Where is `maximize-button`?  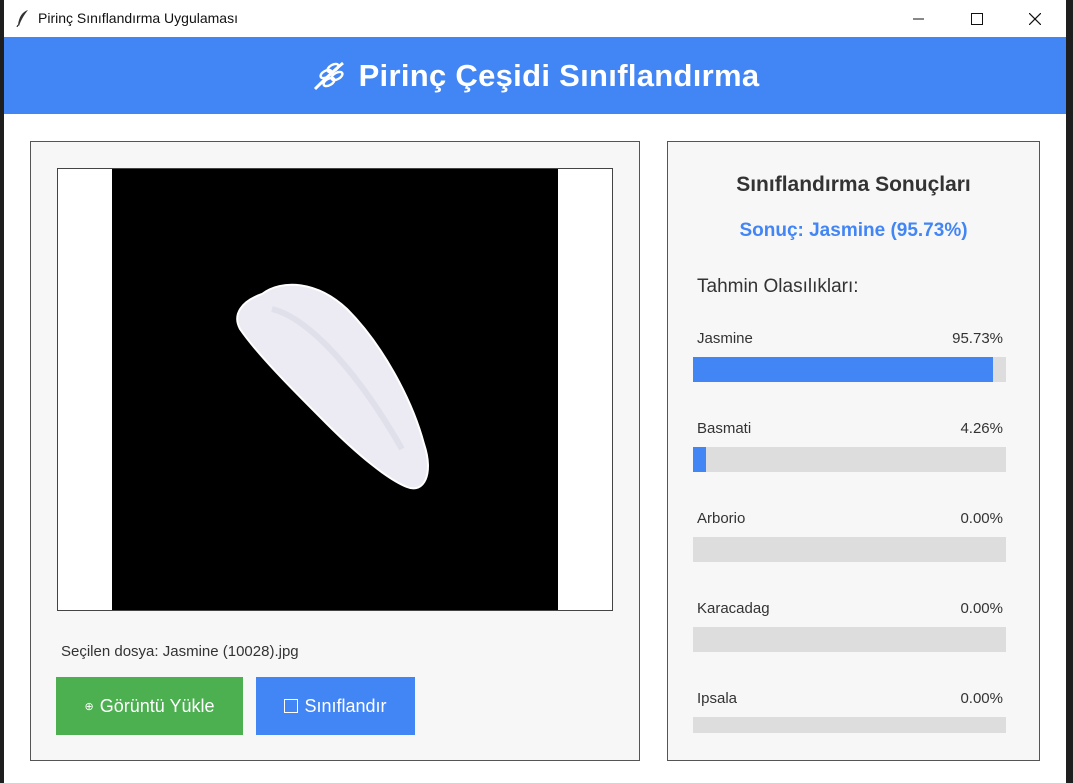
maximize-button is located at coordinates (977, 18).